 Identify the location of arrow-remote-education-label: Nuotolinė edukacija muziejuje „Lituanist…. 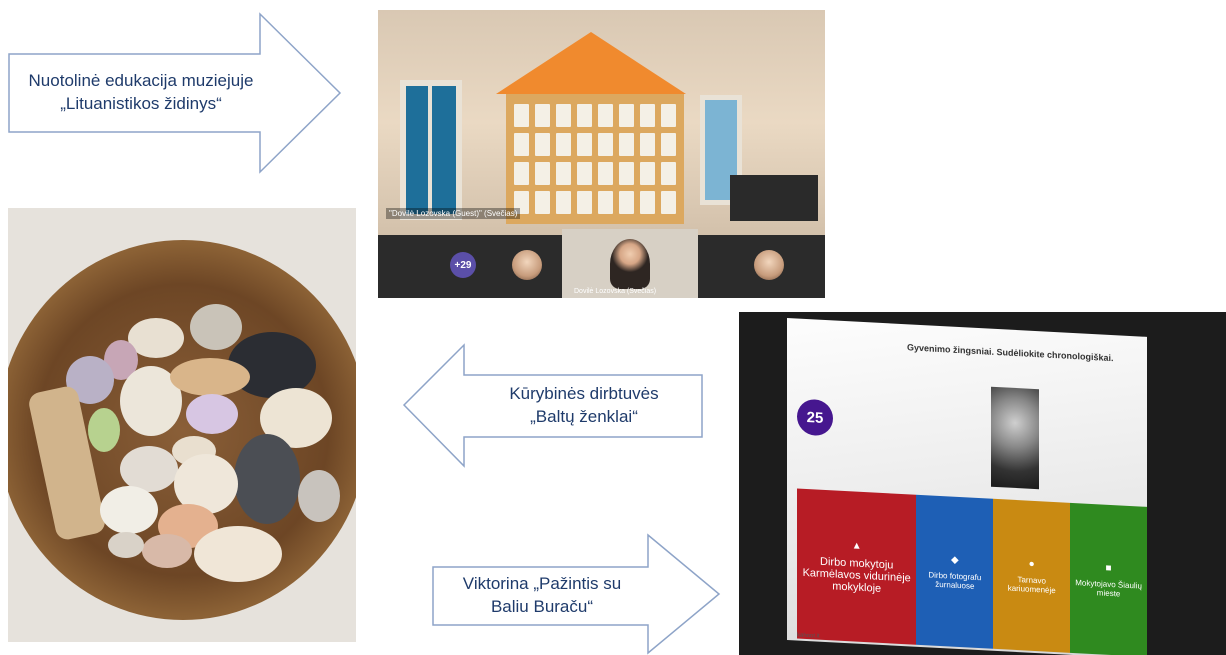
(141, 93).